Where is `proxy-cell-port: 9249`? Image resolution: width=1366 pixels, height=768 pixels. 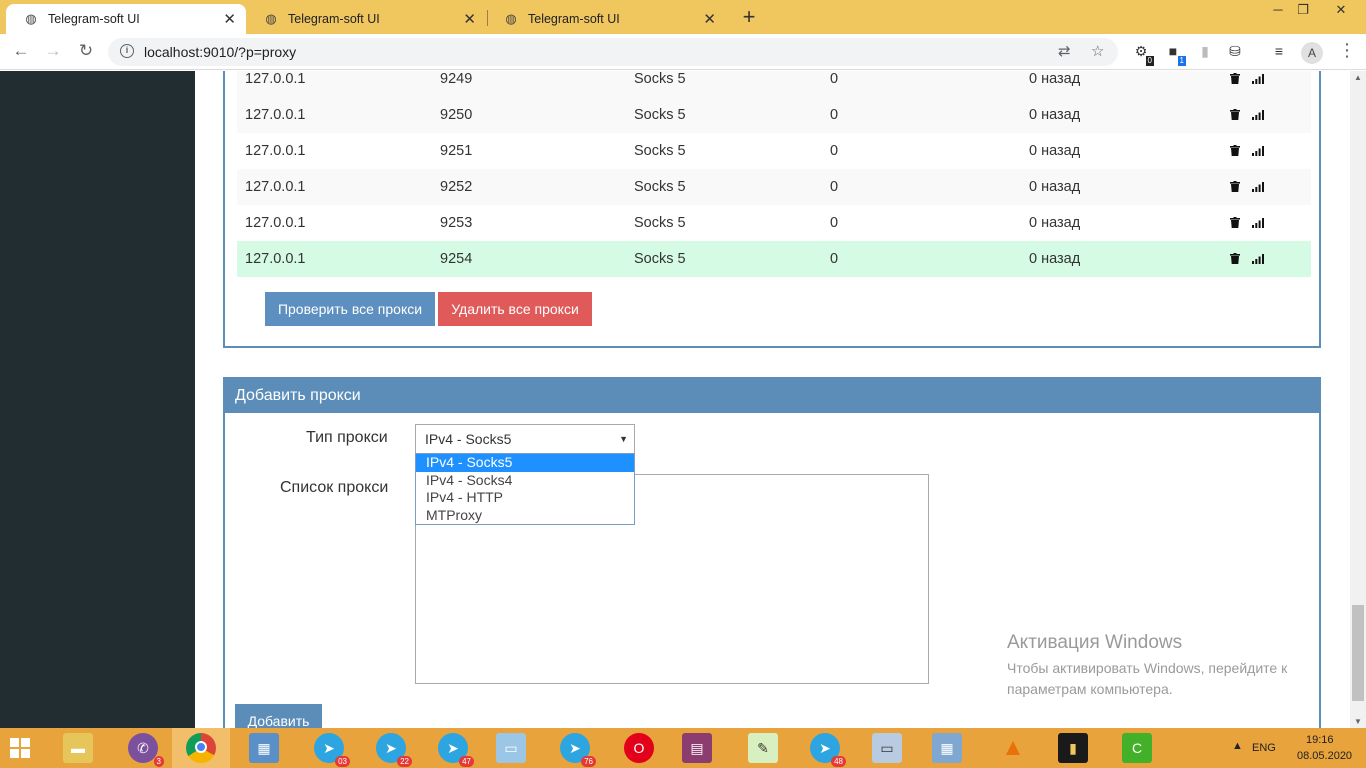
proxy-cell-port: 9249 is located at coordinates (456, 79).